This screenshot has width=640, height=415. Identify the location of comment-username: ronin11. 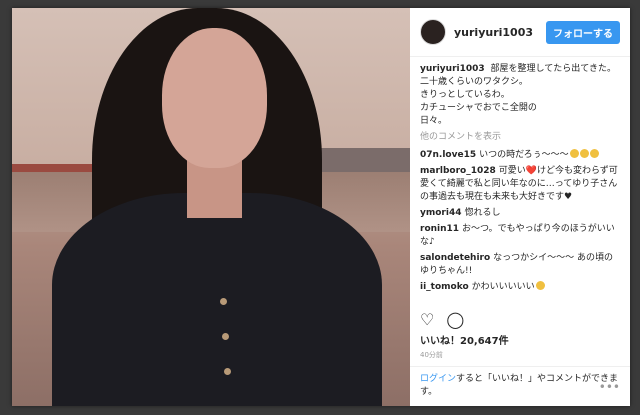
(439, 229).